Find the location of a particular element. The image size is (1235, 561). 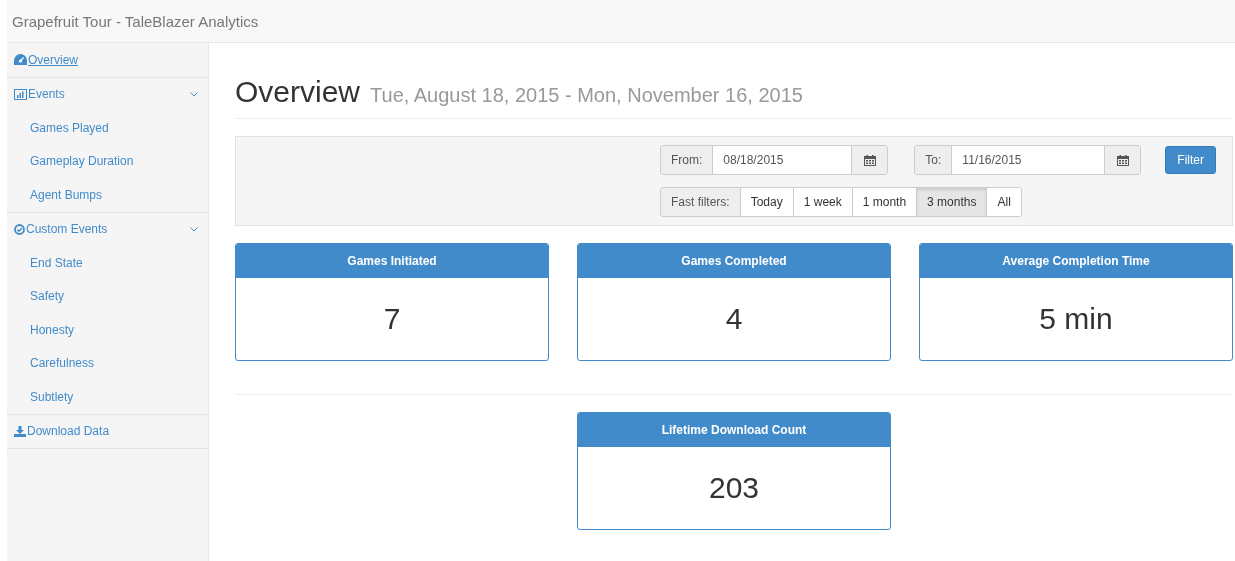

fast-filter-button: Today is located at coordinates (766, 202).